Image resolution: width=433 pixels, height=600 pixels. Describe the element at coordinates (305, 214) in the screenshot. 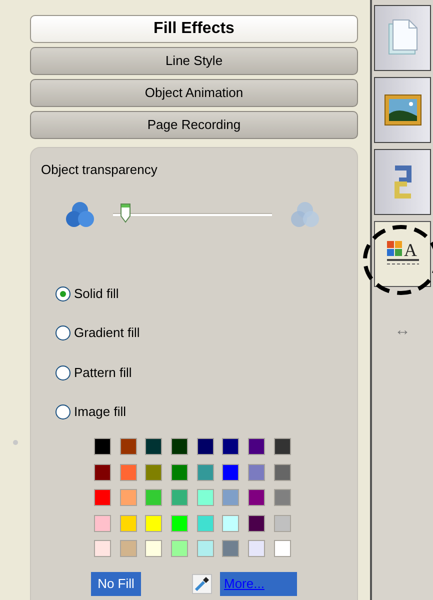

I see `transparent-circles-icon` at that location.